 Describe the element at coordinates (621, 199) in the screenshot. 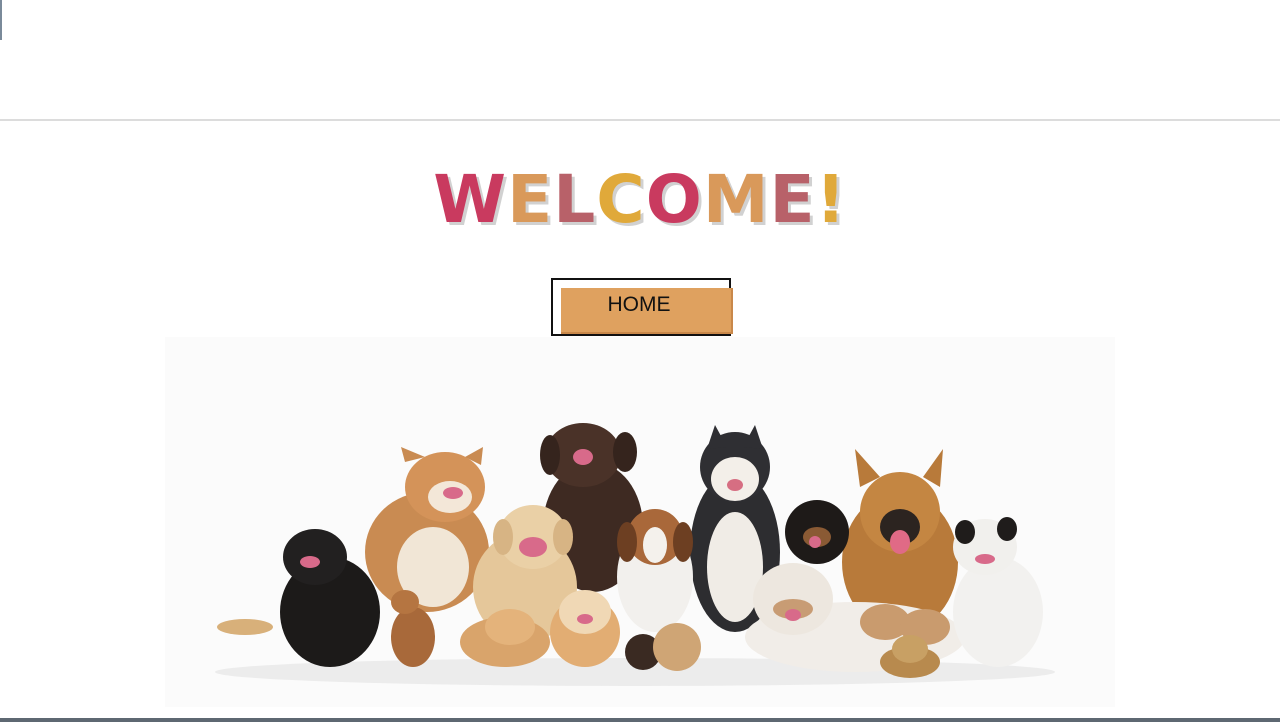

I see `welcome-letter: C` at that location.